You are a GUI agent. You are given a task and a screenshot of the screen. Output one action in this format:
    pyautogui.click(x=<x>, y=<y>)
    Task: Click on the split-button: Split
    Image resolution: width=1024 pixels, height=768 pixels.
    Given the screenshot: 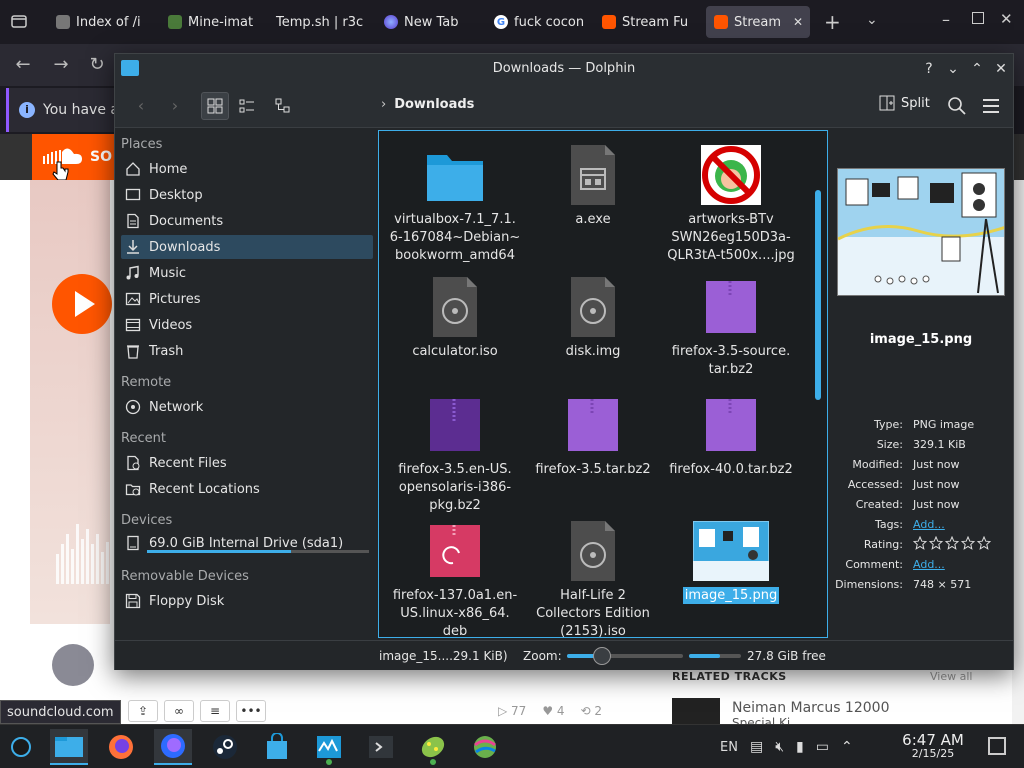 What is the action you would take?
    pyautogui.click(x=904, y=103)
    